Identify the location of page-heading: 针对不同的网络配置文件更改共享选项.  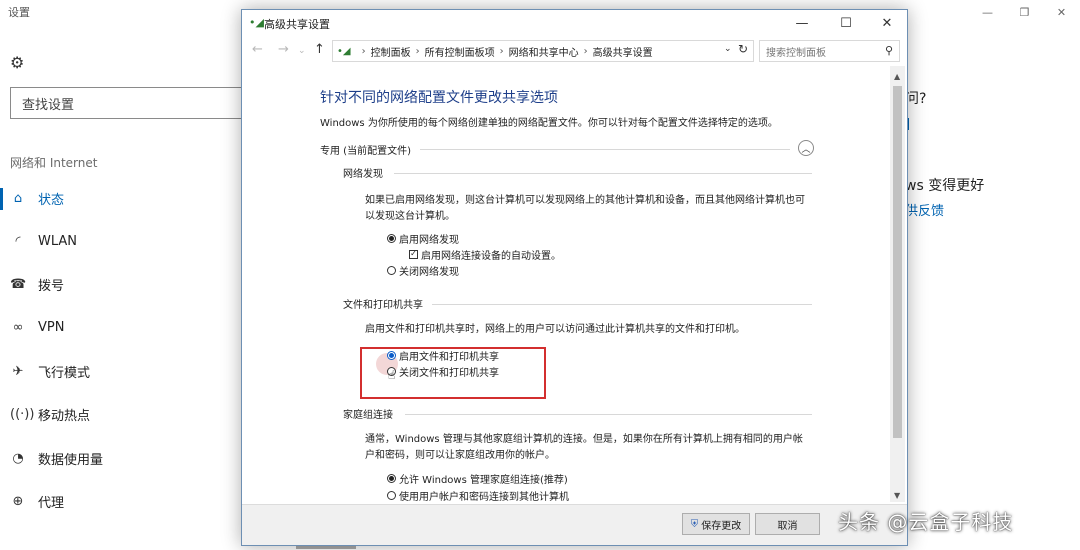
(439, 98).